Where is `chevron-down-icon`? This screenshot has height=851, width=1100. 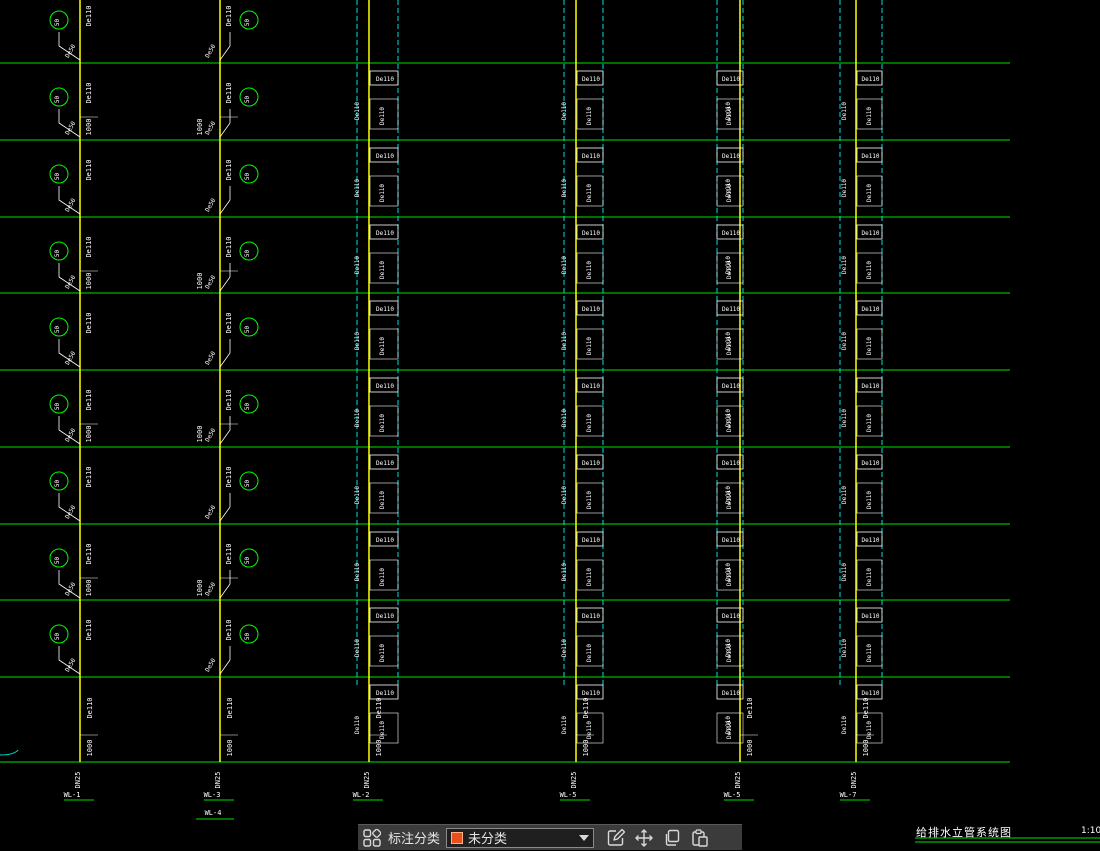 chevron-down-icon is located at coordinates (584, 837).